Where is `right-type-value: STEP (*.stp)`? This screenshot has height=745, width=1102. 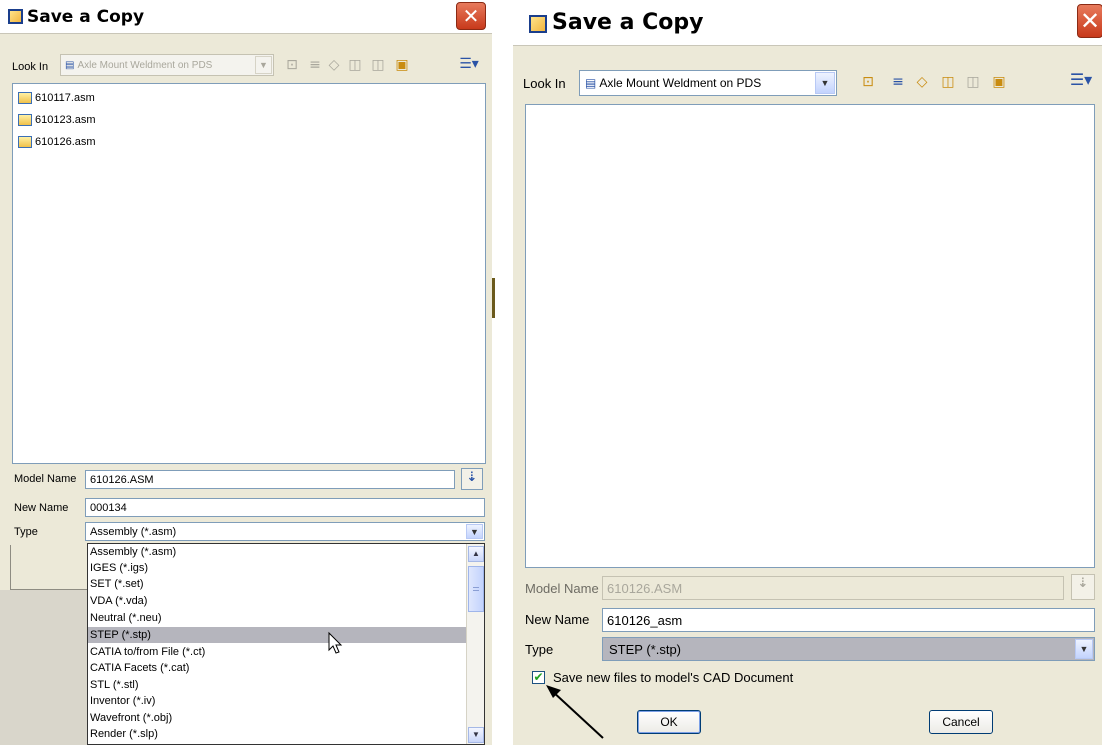
right-type-value: STEP (*.stp) is located at coordinates (645, 649).